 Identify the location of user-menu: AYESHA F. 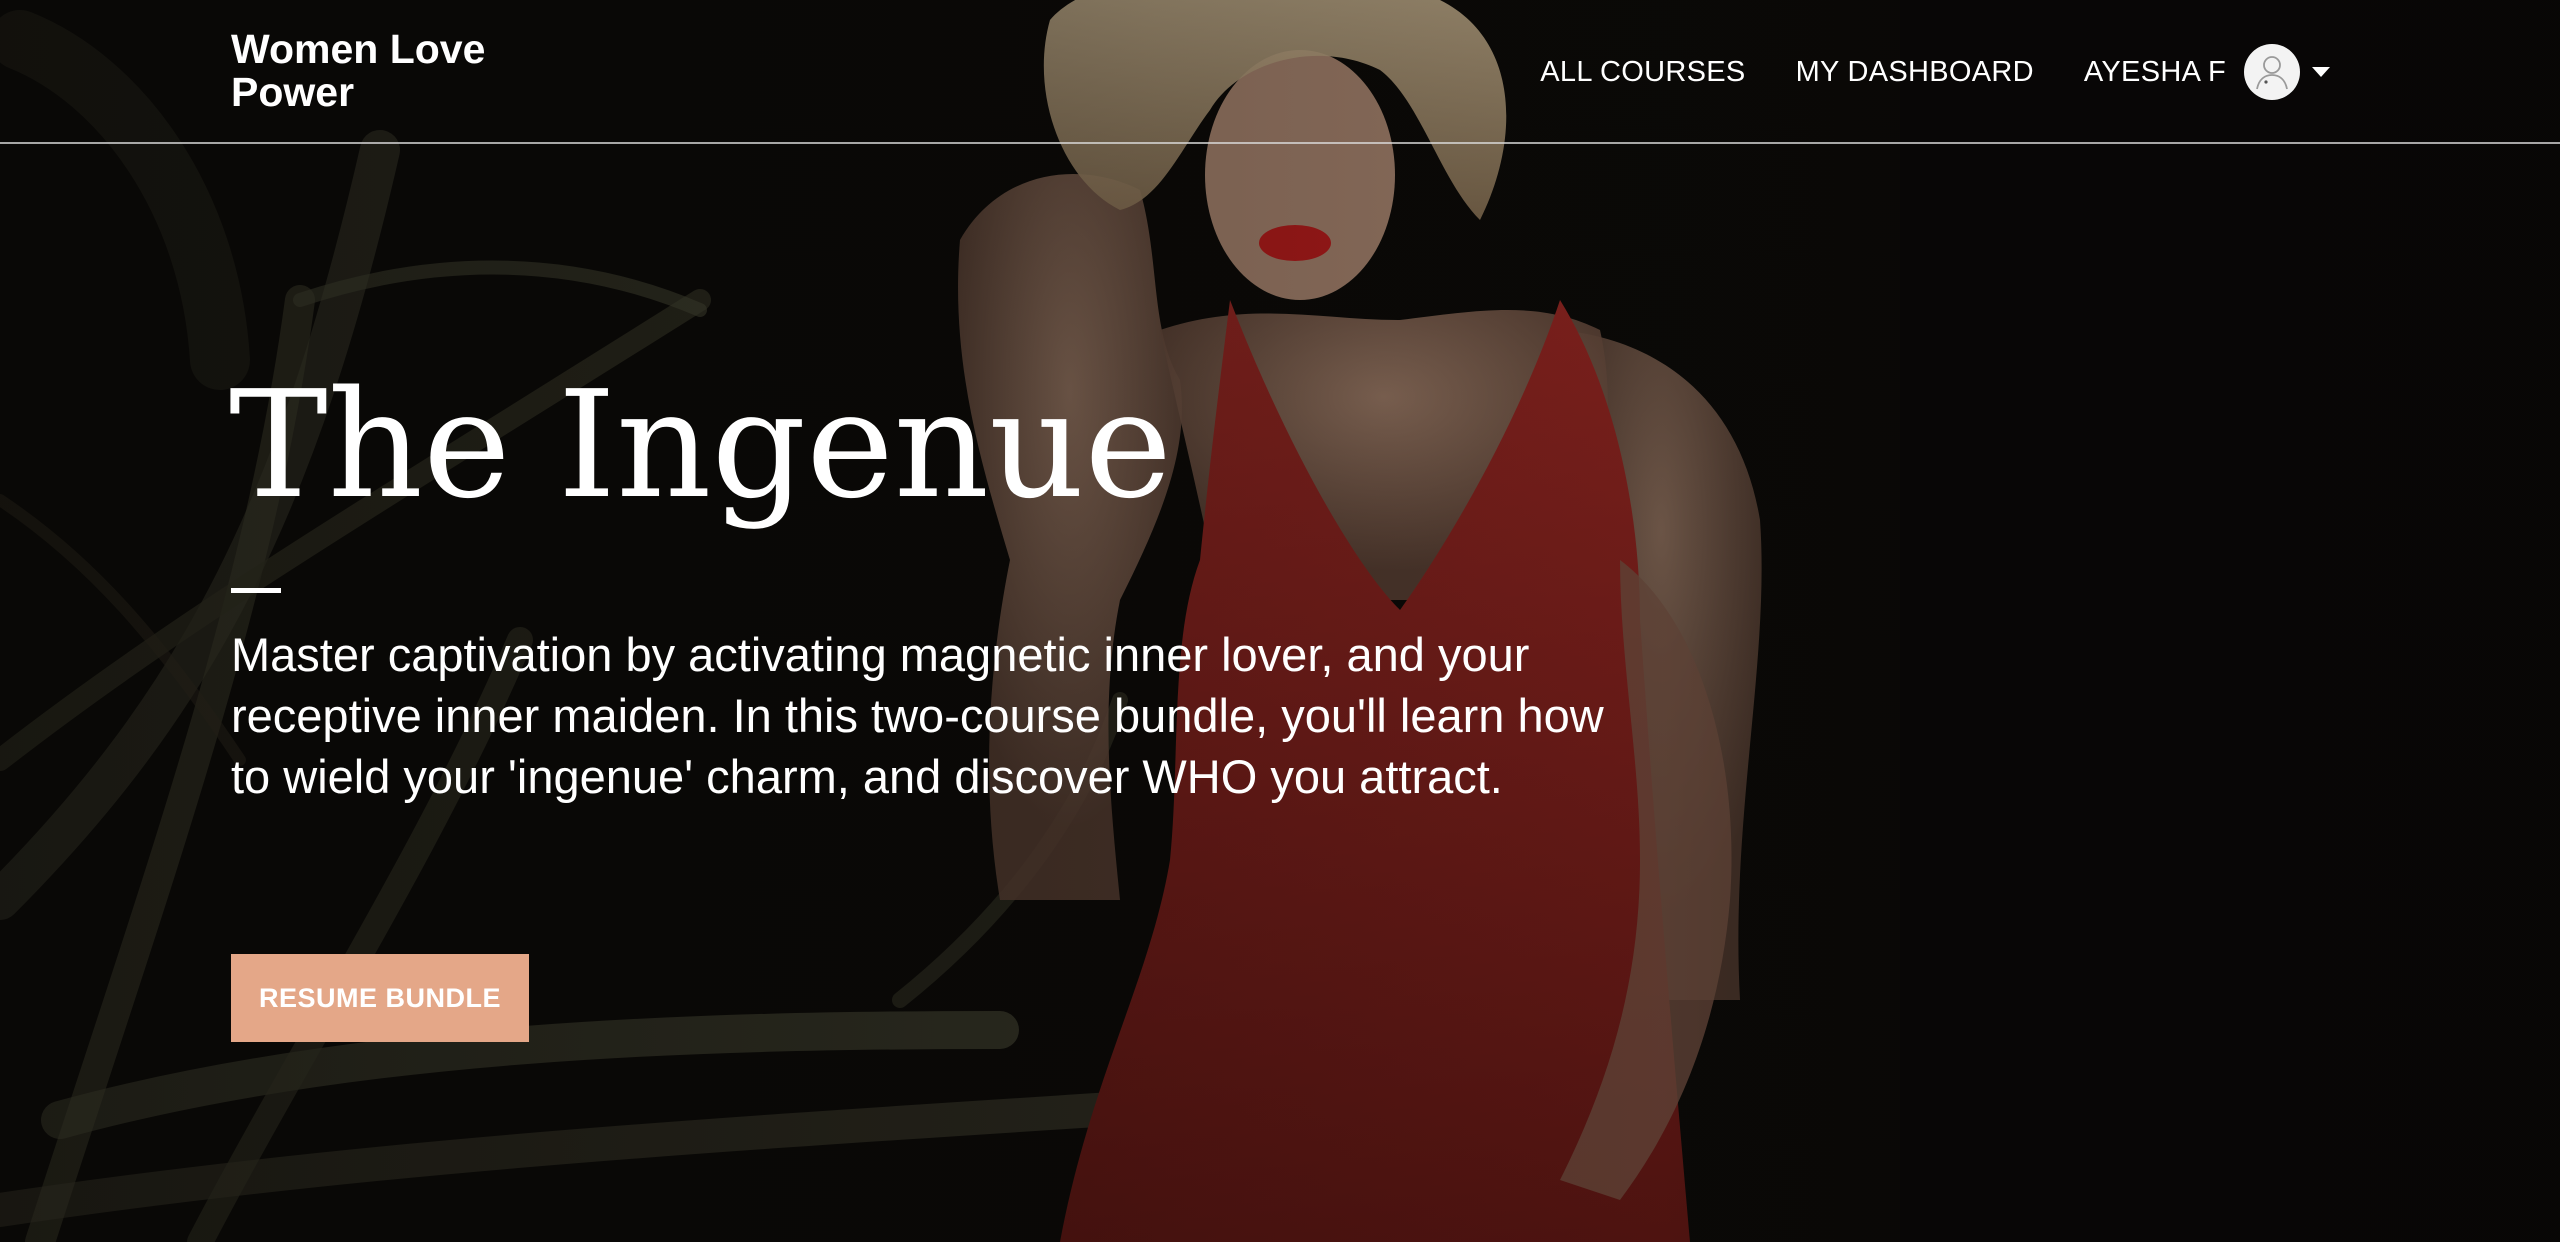
(2207, 72).